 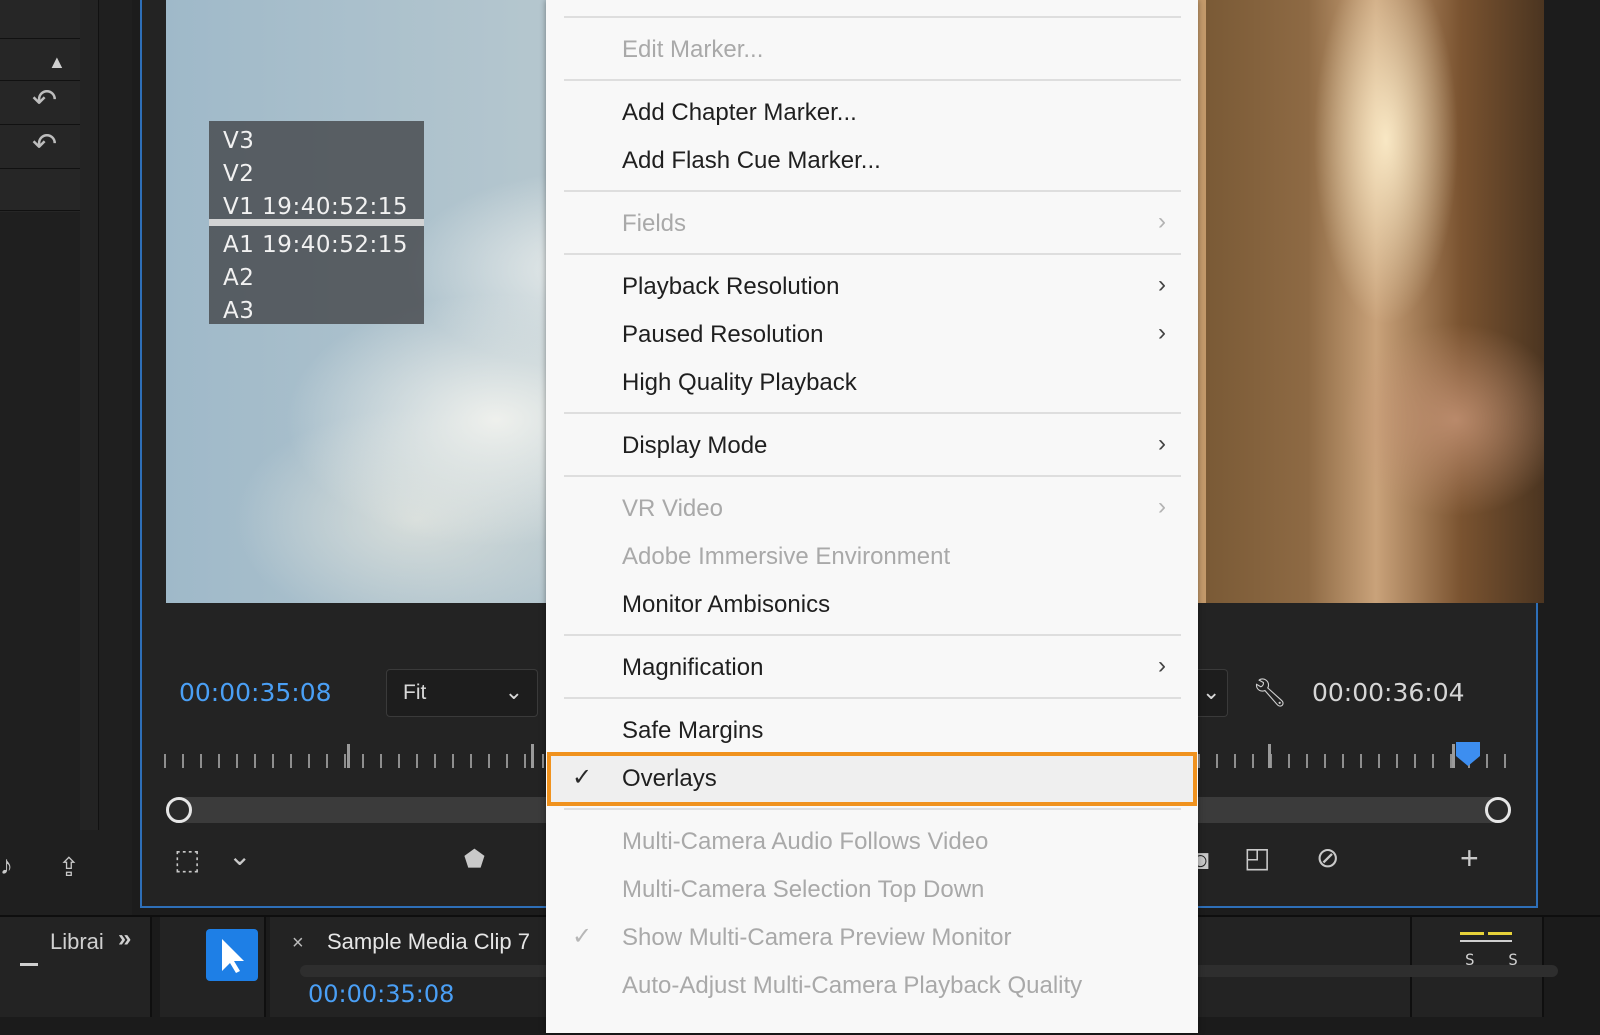 I want to click on scroll-up-icon: ▲, so click(x=57, y=62).